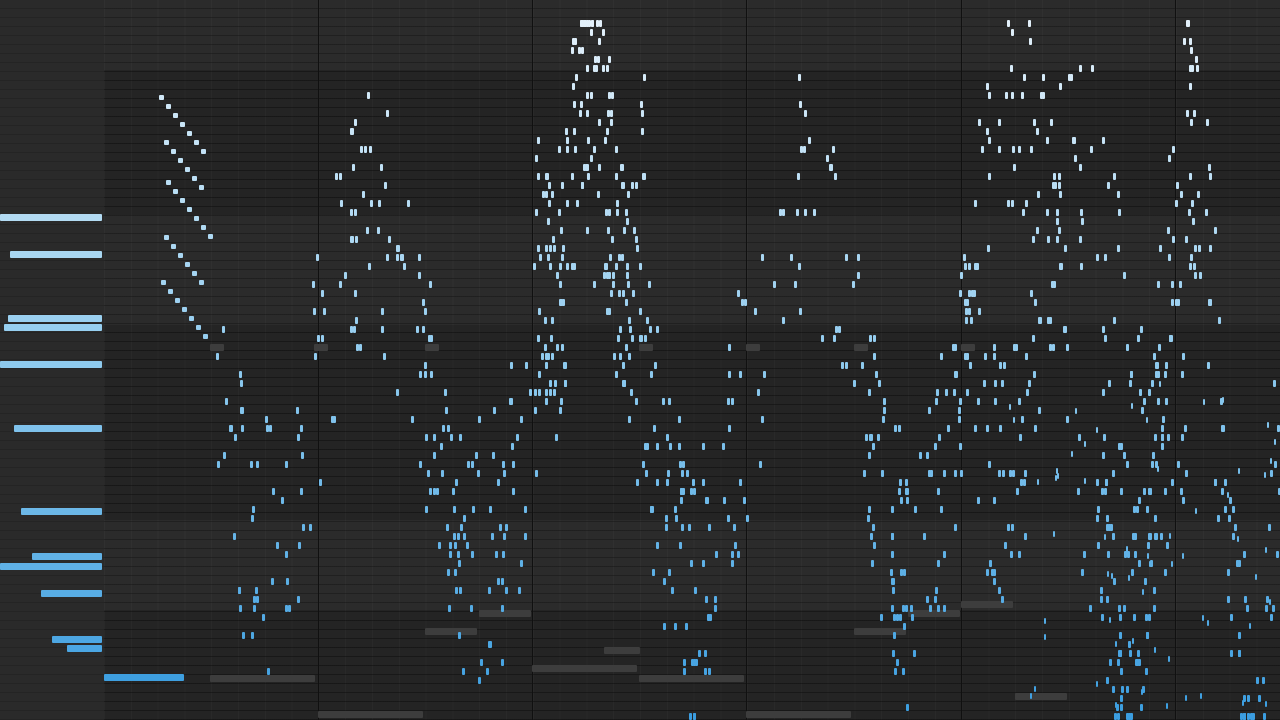 The width and height of the screenshot is (1280, 720). Describe the element at coordinates (584, 668) in the screenshot. I see `sustained-note` at that location.